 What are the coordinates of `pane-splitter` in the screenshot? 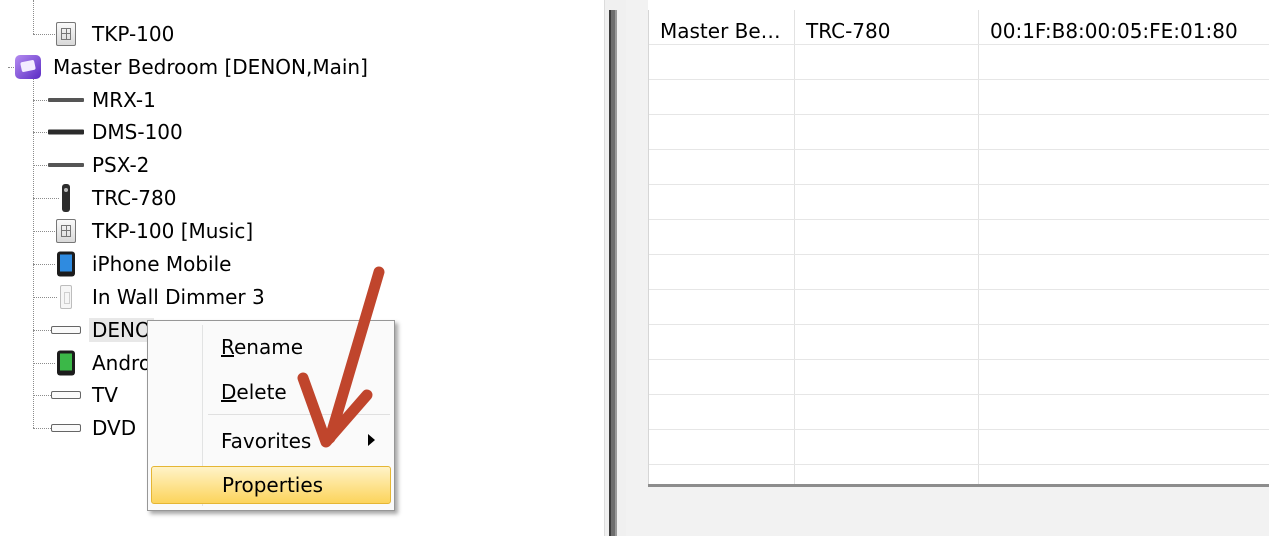 It's located at (615, 268).